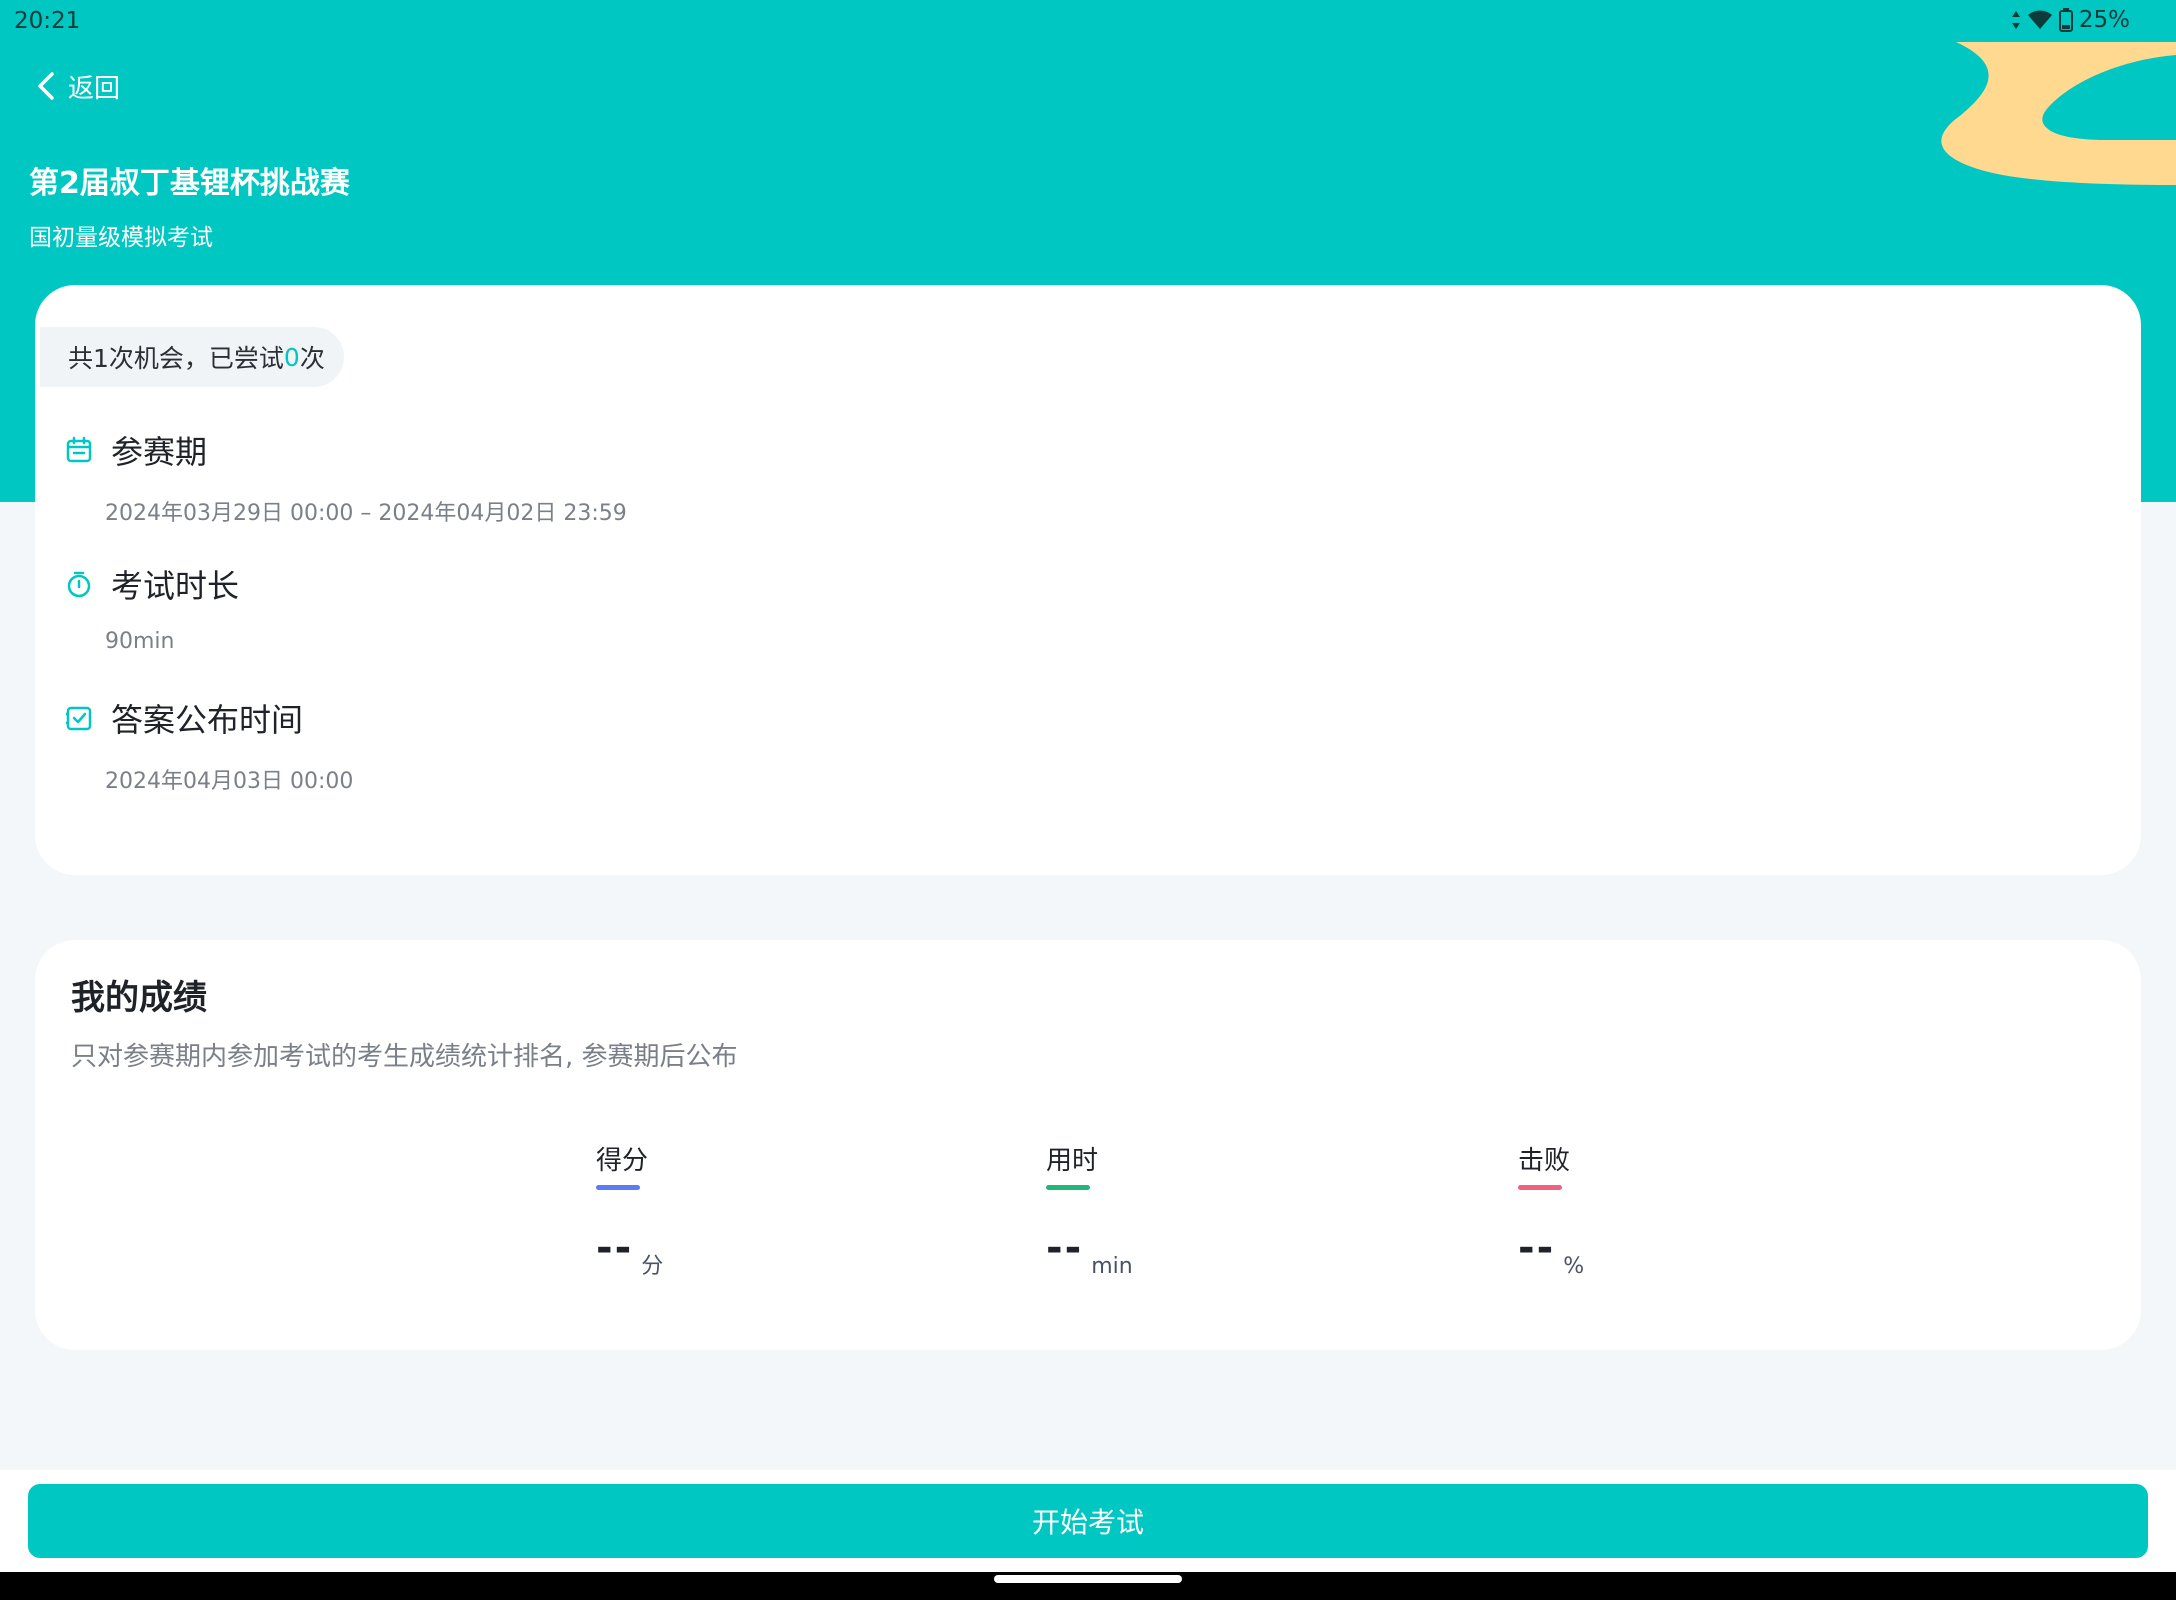  Describe the element at coordinates (312, 358) in the screenshot. I see `attempts-suffix: 次` at that location.